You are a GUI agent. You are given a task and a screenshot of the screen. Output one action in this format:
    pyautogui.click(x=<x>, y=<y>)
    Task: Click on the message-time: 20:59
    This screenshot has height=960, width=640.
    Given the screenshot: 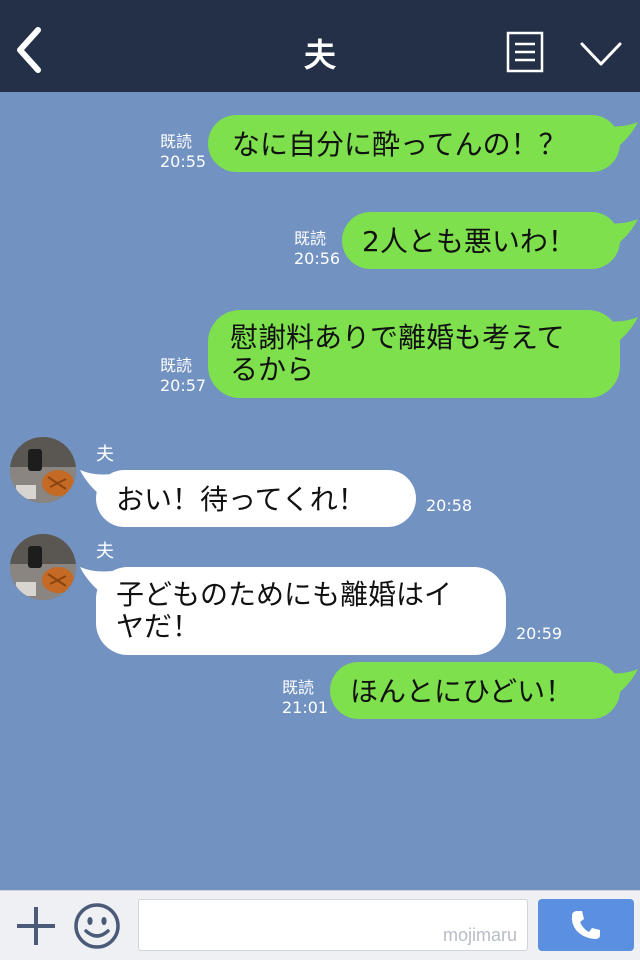 What is the action you would take?
    pyautogui.click(x=539, y=633)
    